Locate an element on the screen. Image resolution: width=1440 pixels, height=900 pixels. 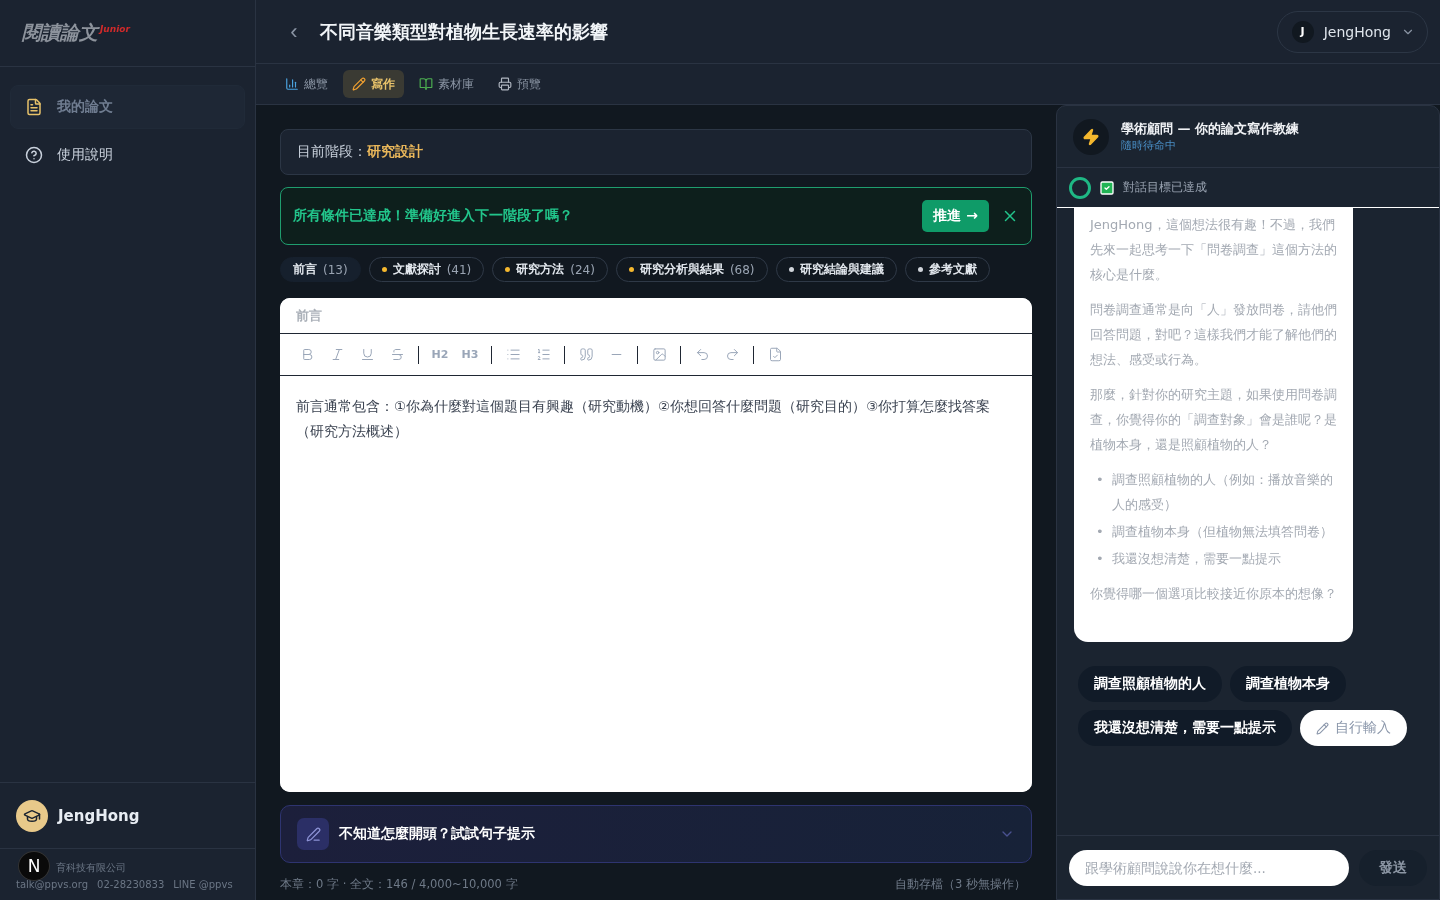
message-paragraph: 你覺得哪一個選項比較接近你原本的想像？ is located at coordinates (1214, 594).